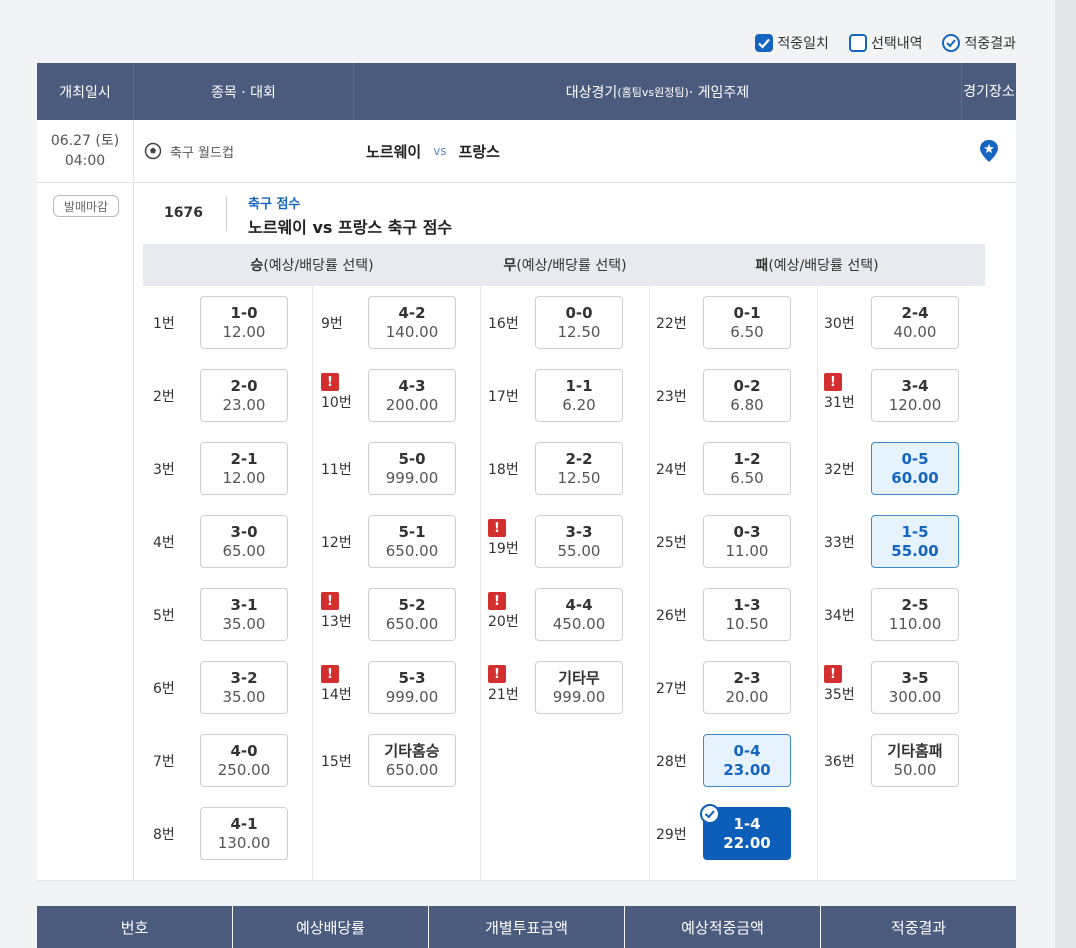 This screenshot has height=948, width=1076. What do you see at coordinates (164, 616) in the screenshot?
I see `option-number: 5번` at bounding box center [164, 616].